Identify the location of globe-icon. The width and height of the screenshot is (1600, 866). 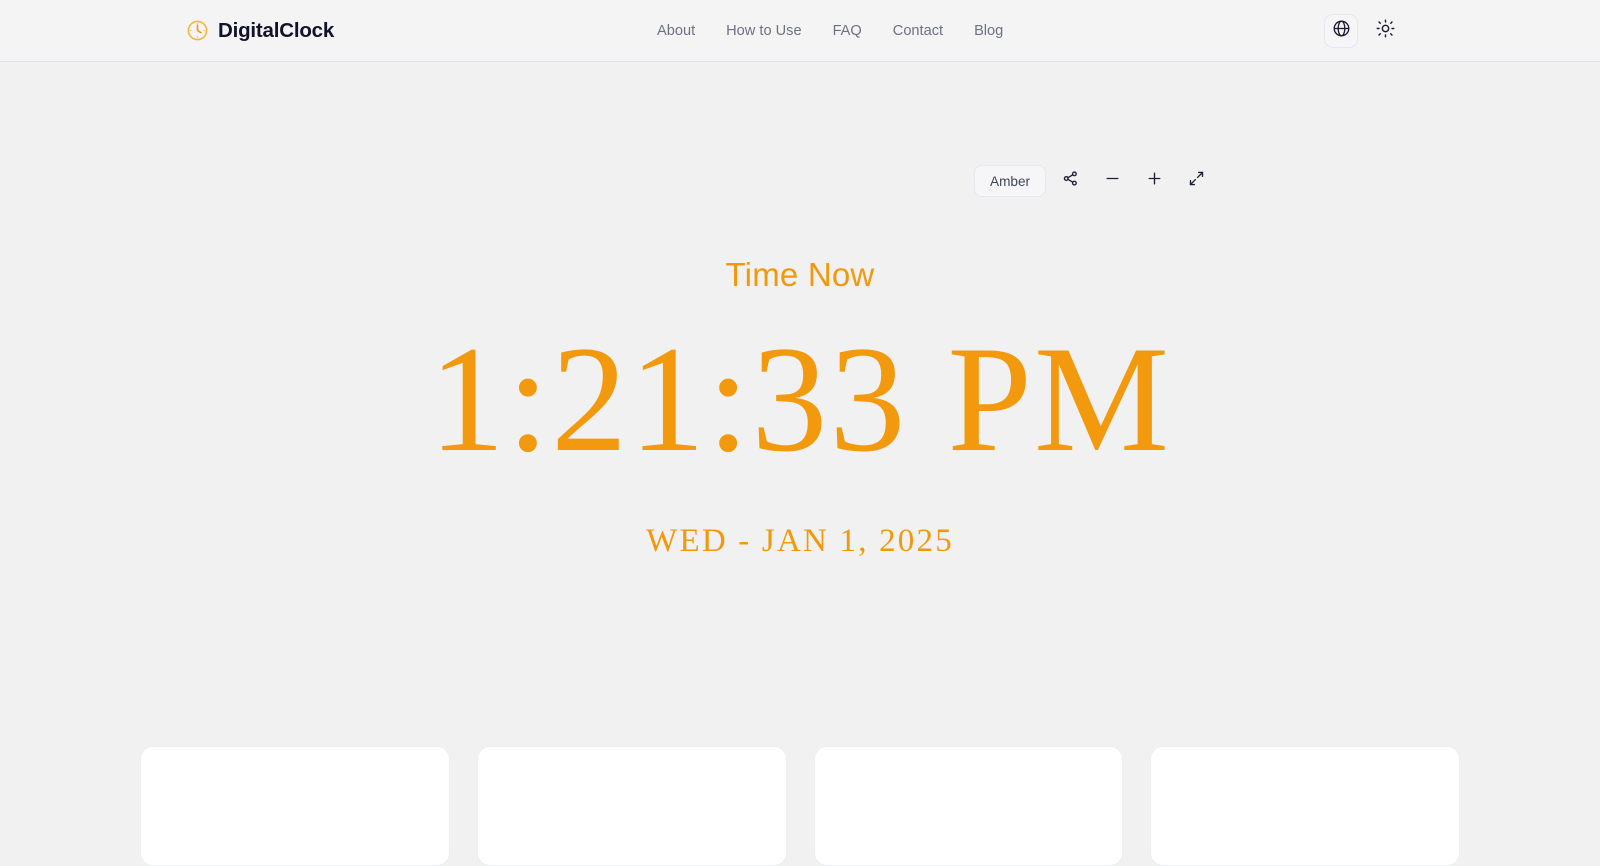
(1341, 31).